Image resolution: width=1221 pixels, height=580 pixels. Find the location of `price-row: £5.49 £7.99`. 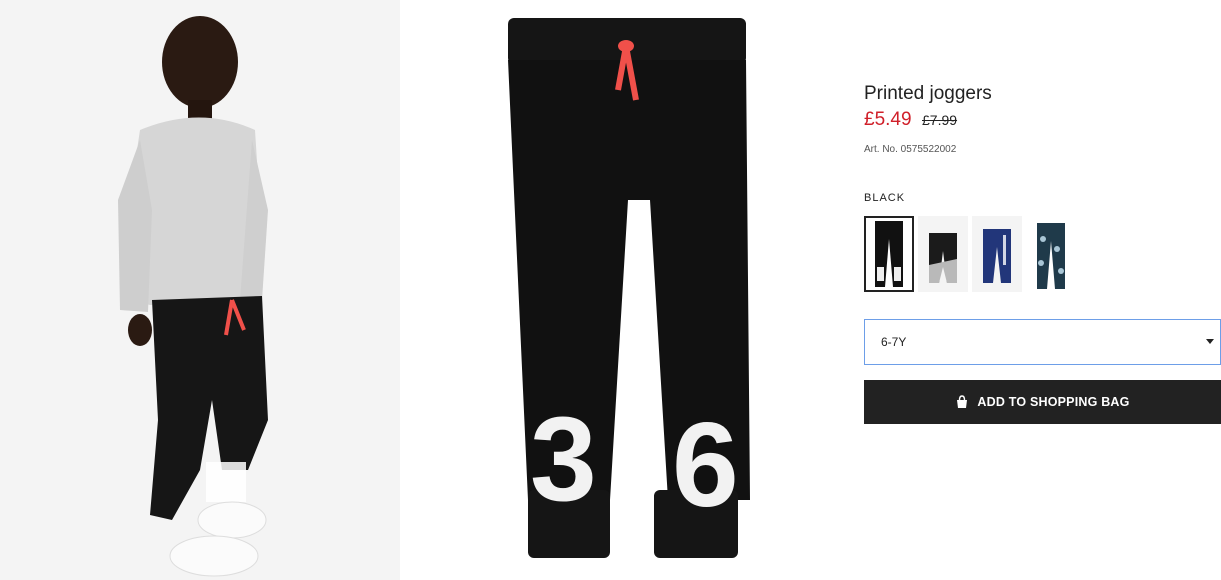

price-row: £5.49 £7.99 is located at coordinates (1042, 120).